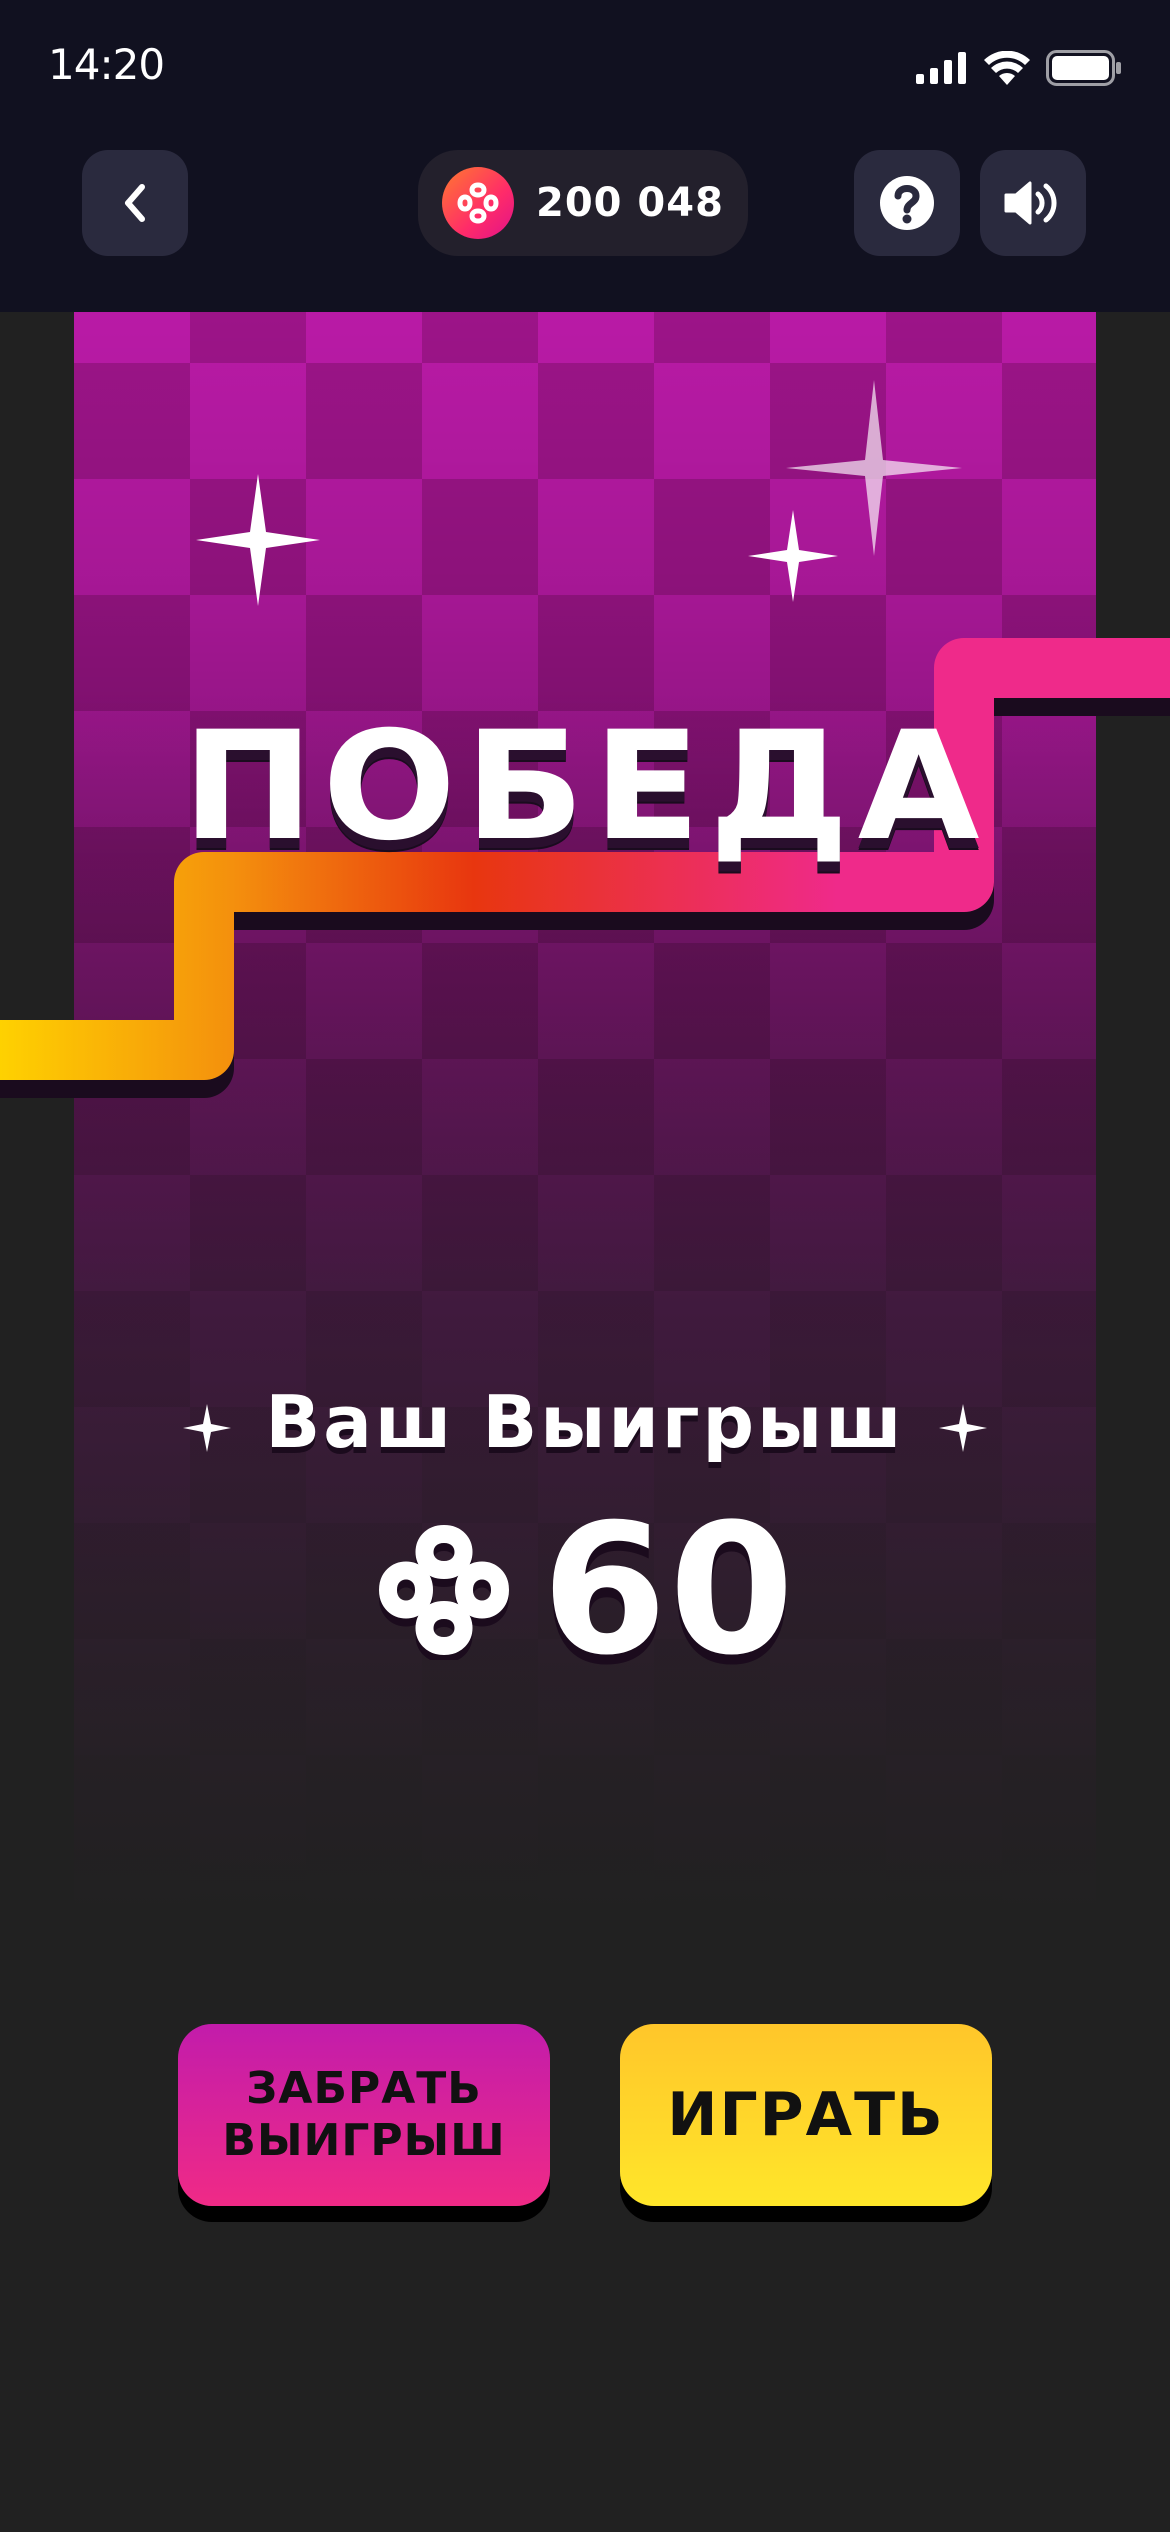 The image size is (1170, 2532). I want to click on collect-label-line1: ЗАБРАТЬ, so click(364, 2088).